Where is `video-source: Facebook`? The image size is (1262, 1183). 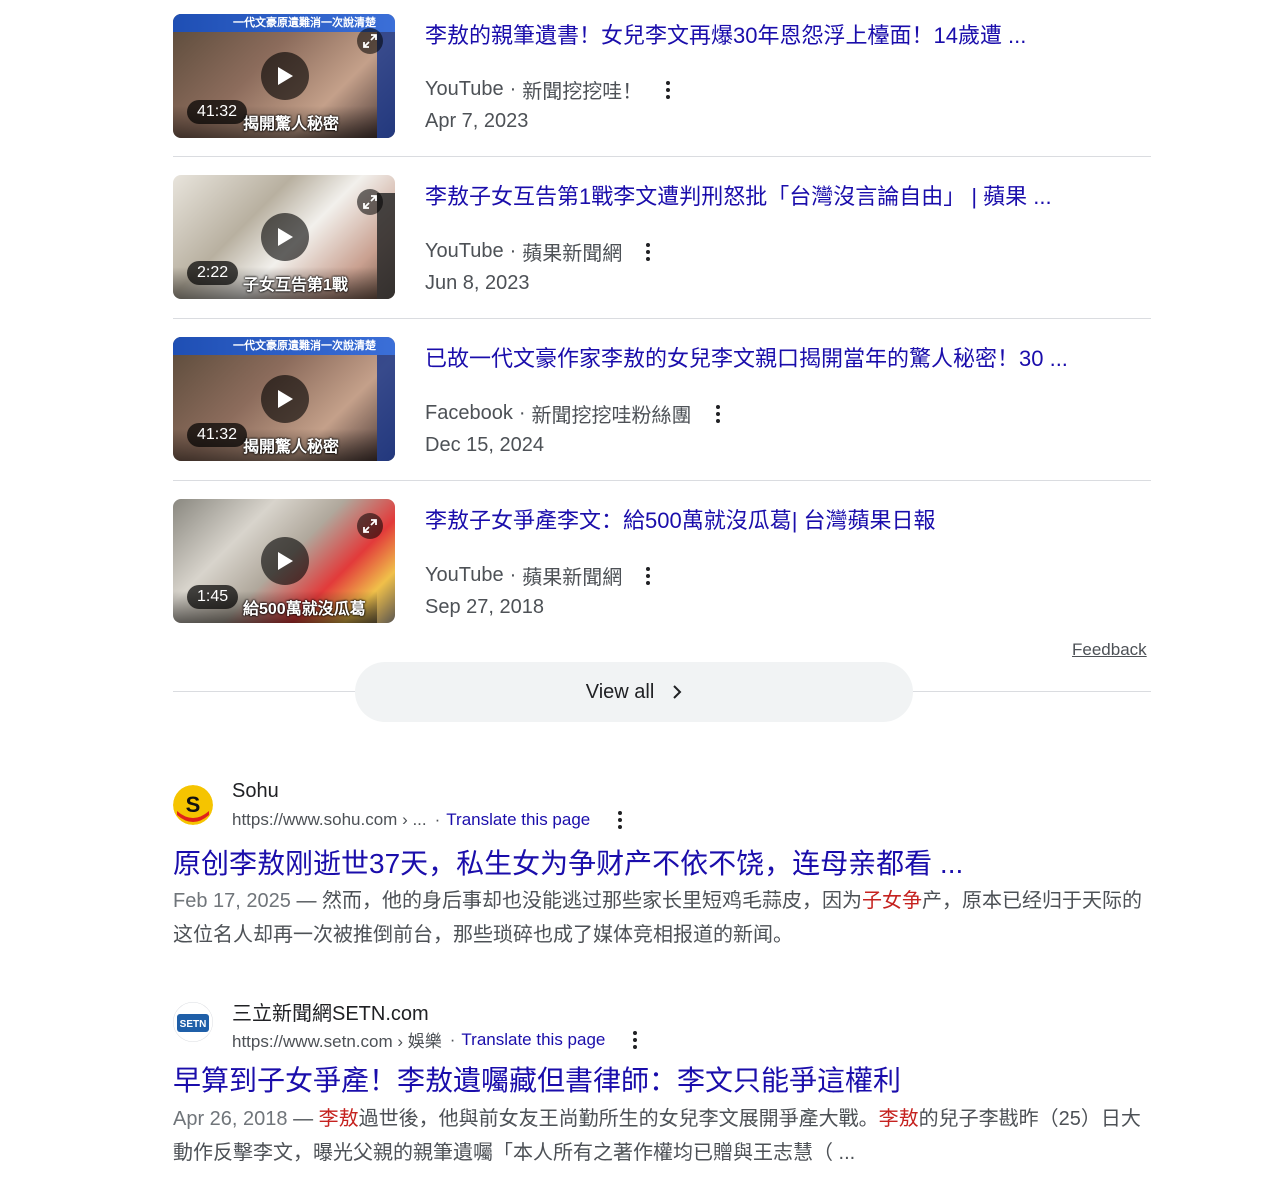 video-source: Facebook is located at coordinates (469, 413).